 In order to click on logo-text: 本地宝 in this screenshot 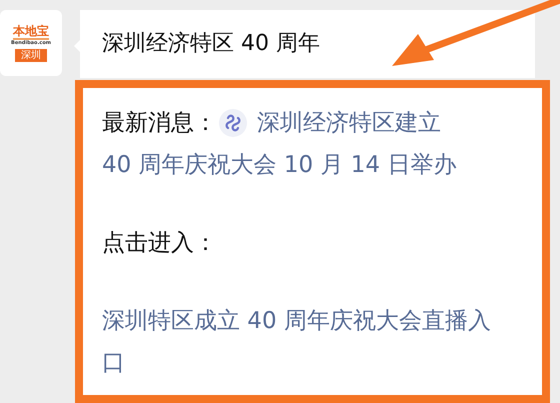, I will do `click(31, 32)`.